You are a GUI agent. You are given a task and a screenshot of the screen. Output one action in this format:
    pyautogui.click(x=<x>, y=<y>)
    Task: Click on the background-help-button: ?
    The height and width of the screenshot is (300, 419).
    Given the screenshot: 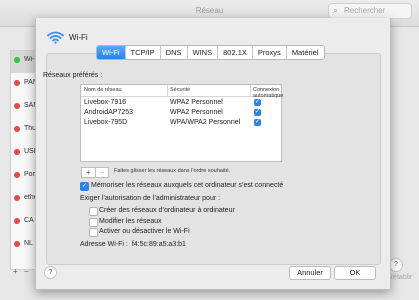 What is the action you would take?
    pyautogui.click(x=396, y=265)
    